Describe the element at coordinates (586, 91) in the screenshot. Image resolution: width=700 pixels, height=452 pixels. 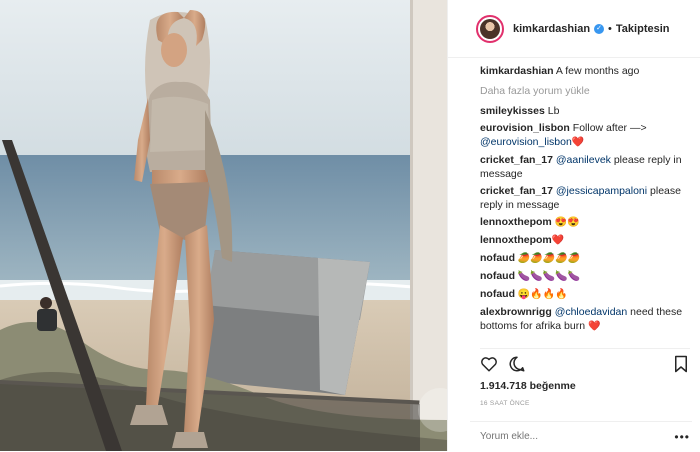
I see `load-more-comments-button: Daha fazla yorum yükle` at that location.